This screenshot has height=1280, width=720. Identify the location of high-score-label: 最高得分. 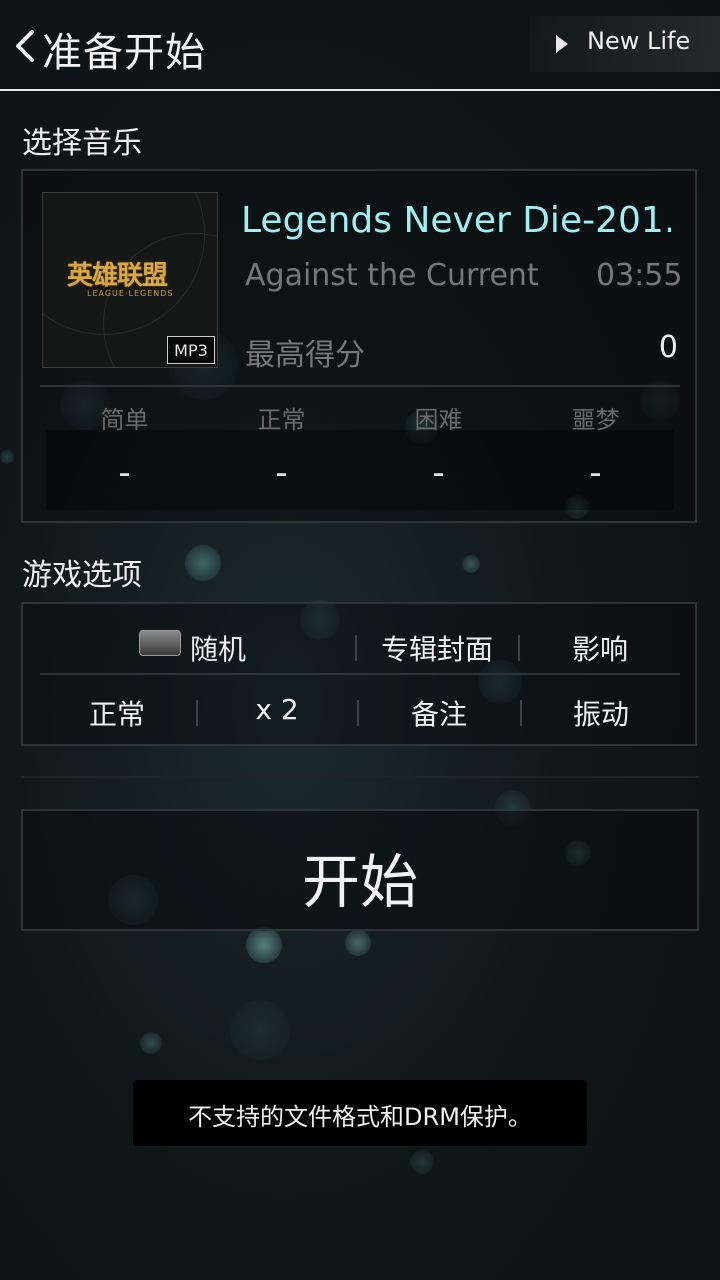
(305, 355).